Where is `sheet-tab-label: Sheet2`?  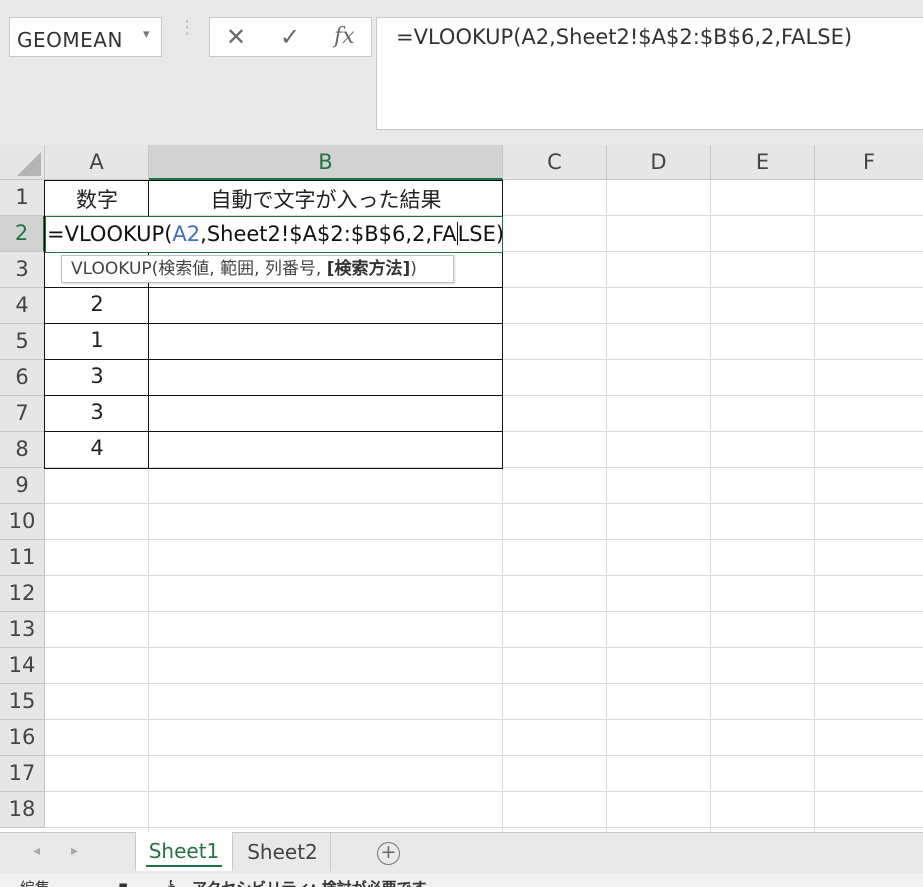
sheet-tab-label: Sheet2 is located at coordinates (282, 852).